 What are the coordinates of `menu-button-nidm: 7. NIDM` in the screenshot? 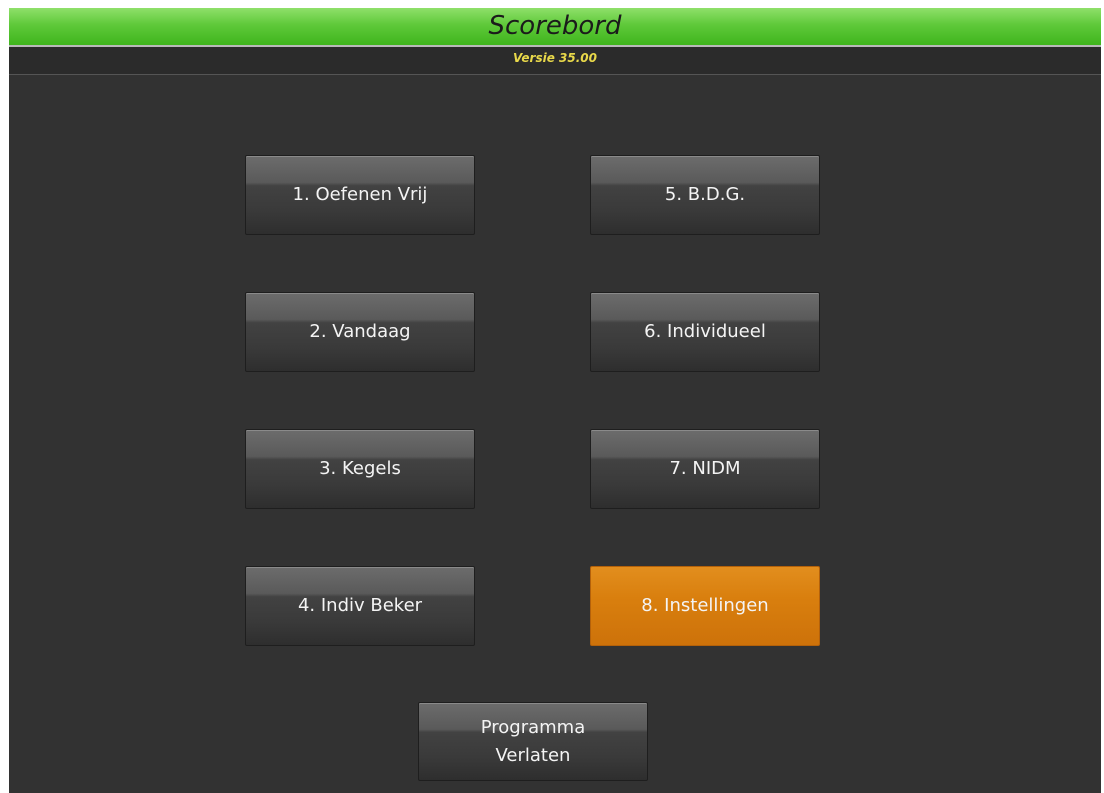 It's located at (705, 469).